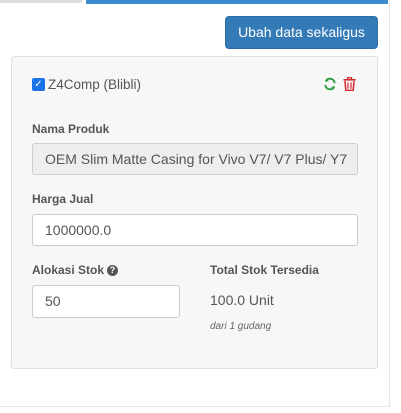 This screenshot has height=413, width=401. I want to click on tab-strip, so click(200, 2).